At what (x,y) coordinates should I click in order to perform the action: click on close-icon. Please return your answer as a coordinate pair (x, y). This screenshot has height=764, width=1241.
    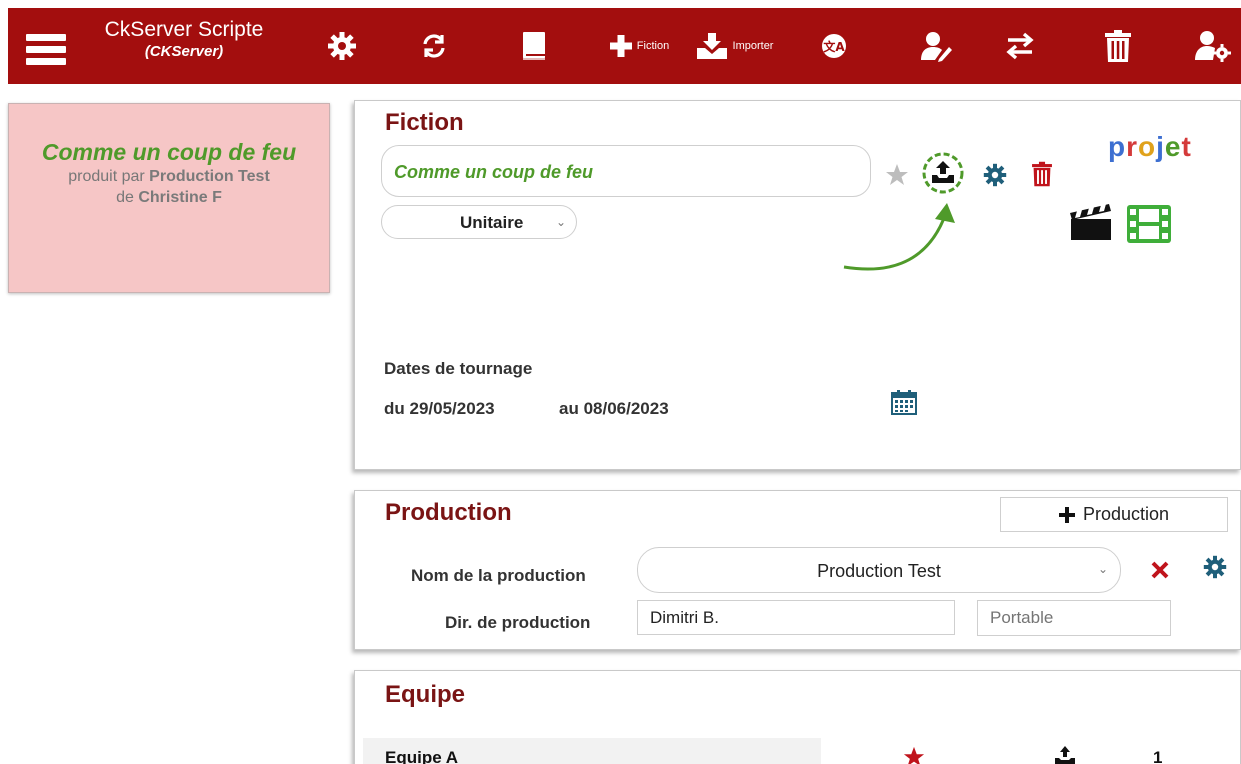
    Looking at the image, I should click on (1160, 572).